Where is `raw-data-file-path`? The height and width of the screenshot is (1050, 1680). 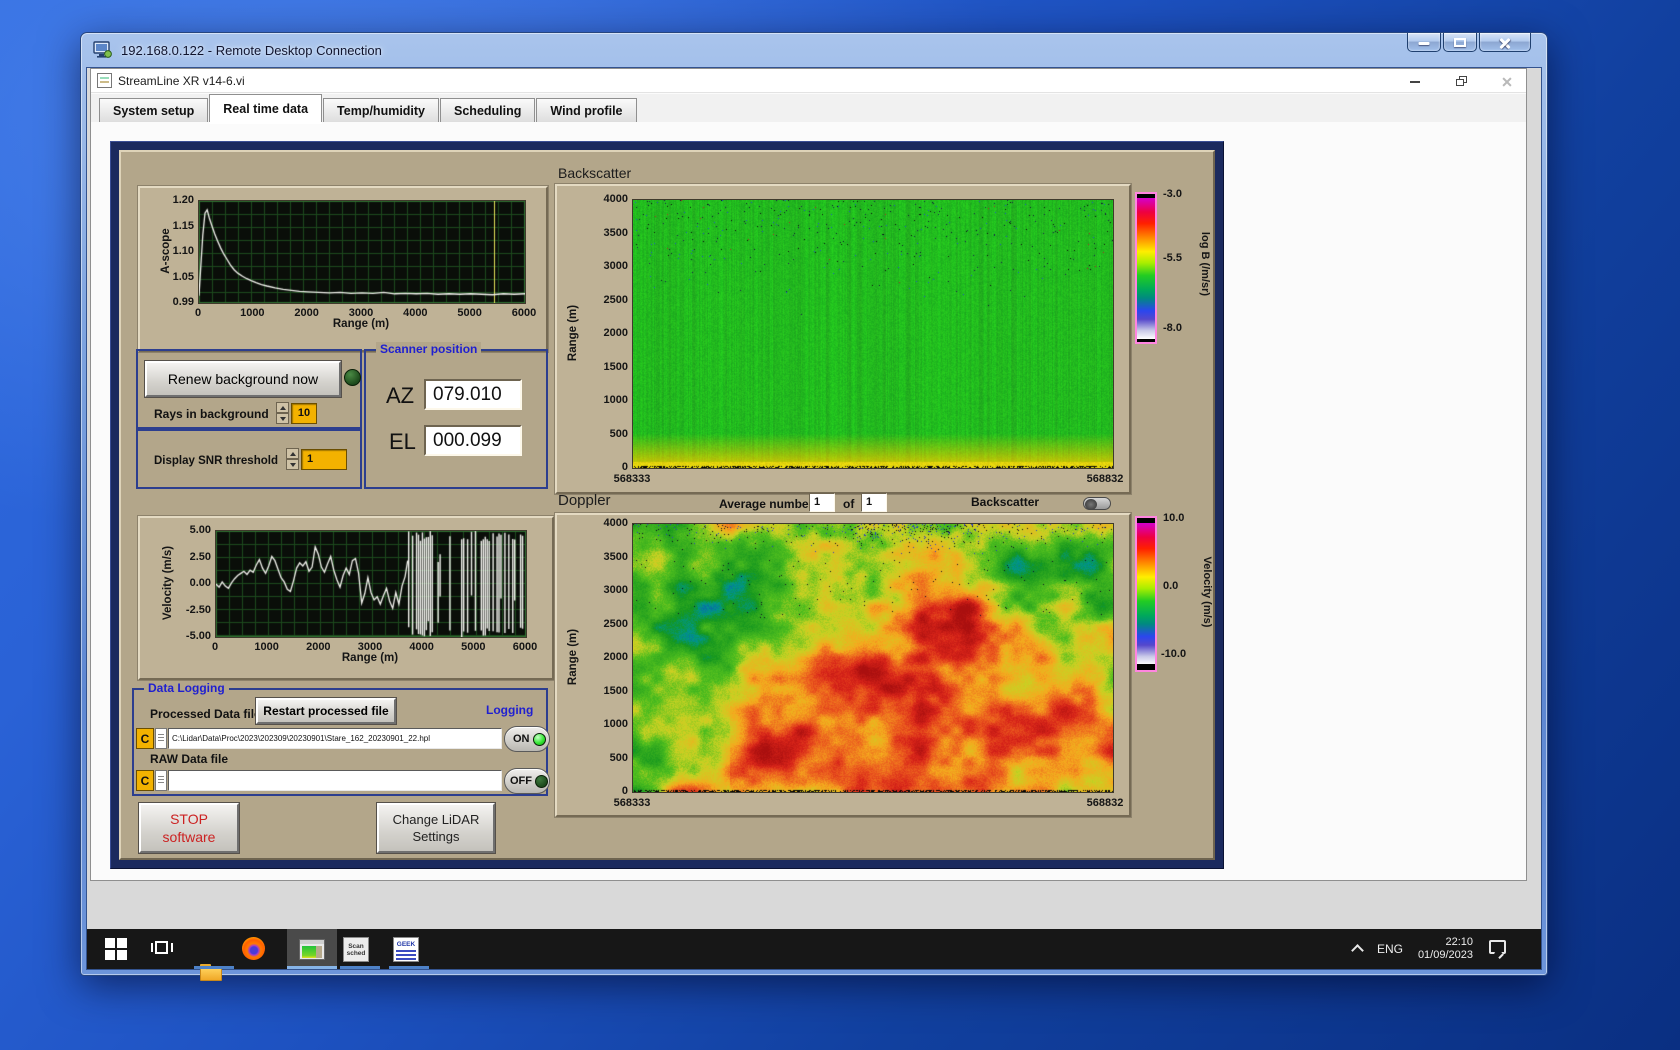 raw-data-file-path is located at coordinates (335, 780).